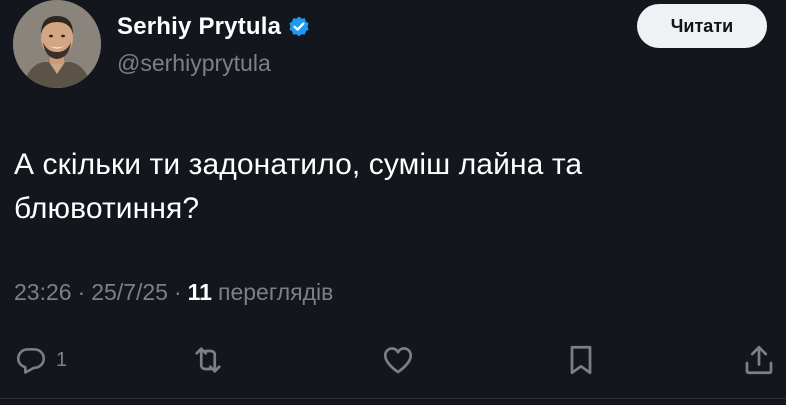 This screenshot has height=405, width=786. I want to click on tweet-text-line-1: А скільки ти задонатило, суміш лайна та, so click(298, 164).